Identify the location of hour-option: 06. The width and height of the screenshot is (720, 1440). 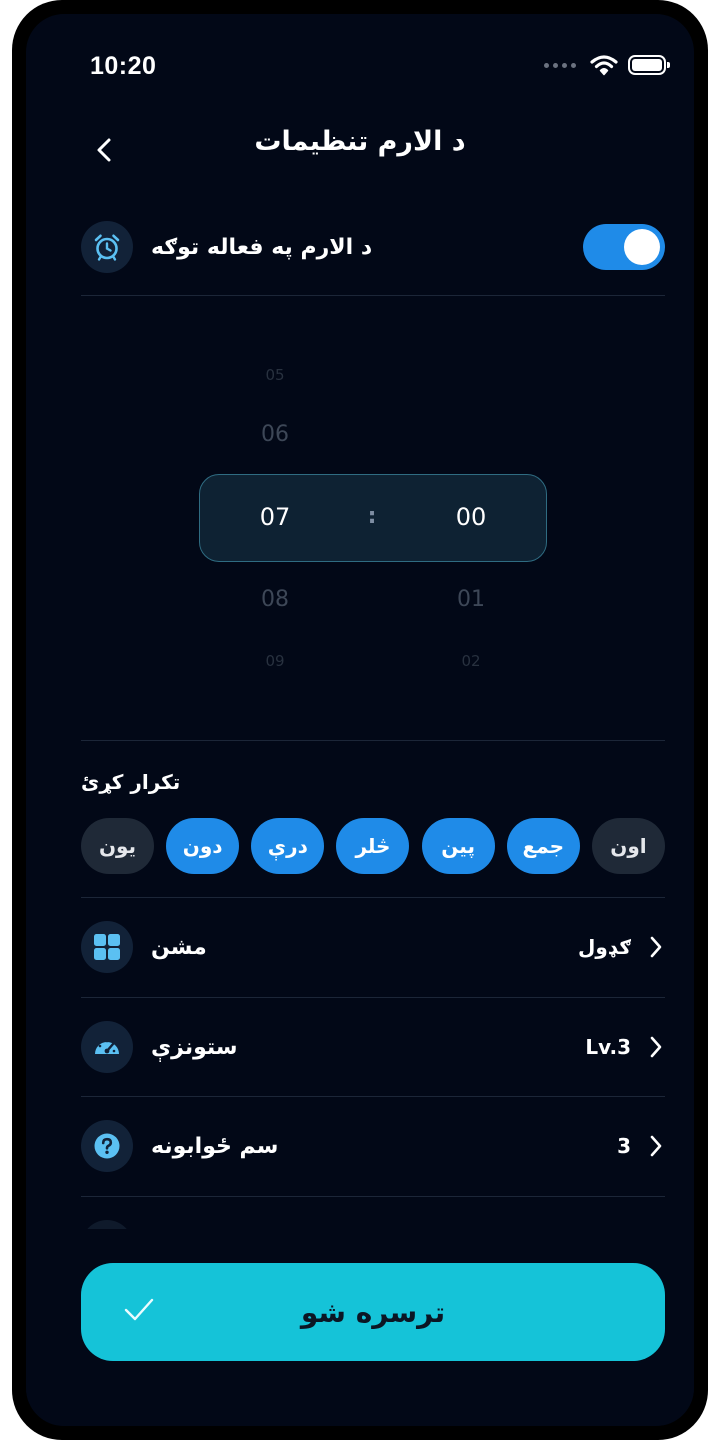
(275, 434).